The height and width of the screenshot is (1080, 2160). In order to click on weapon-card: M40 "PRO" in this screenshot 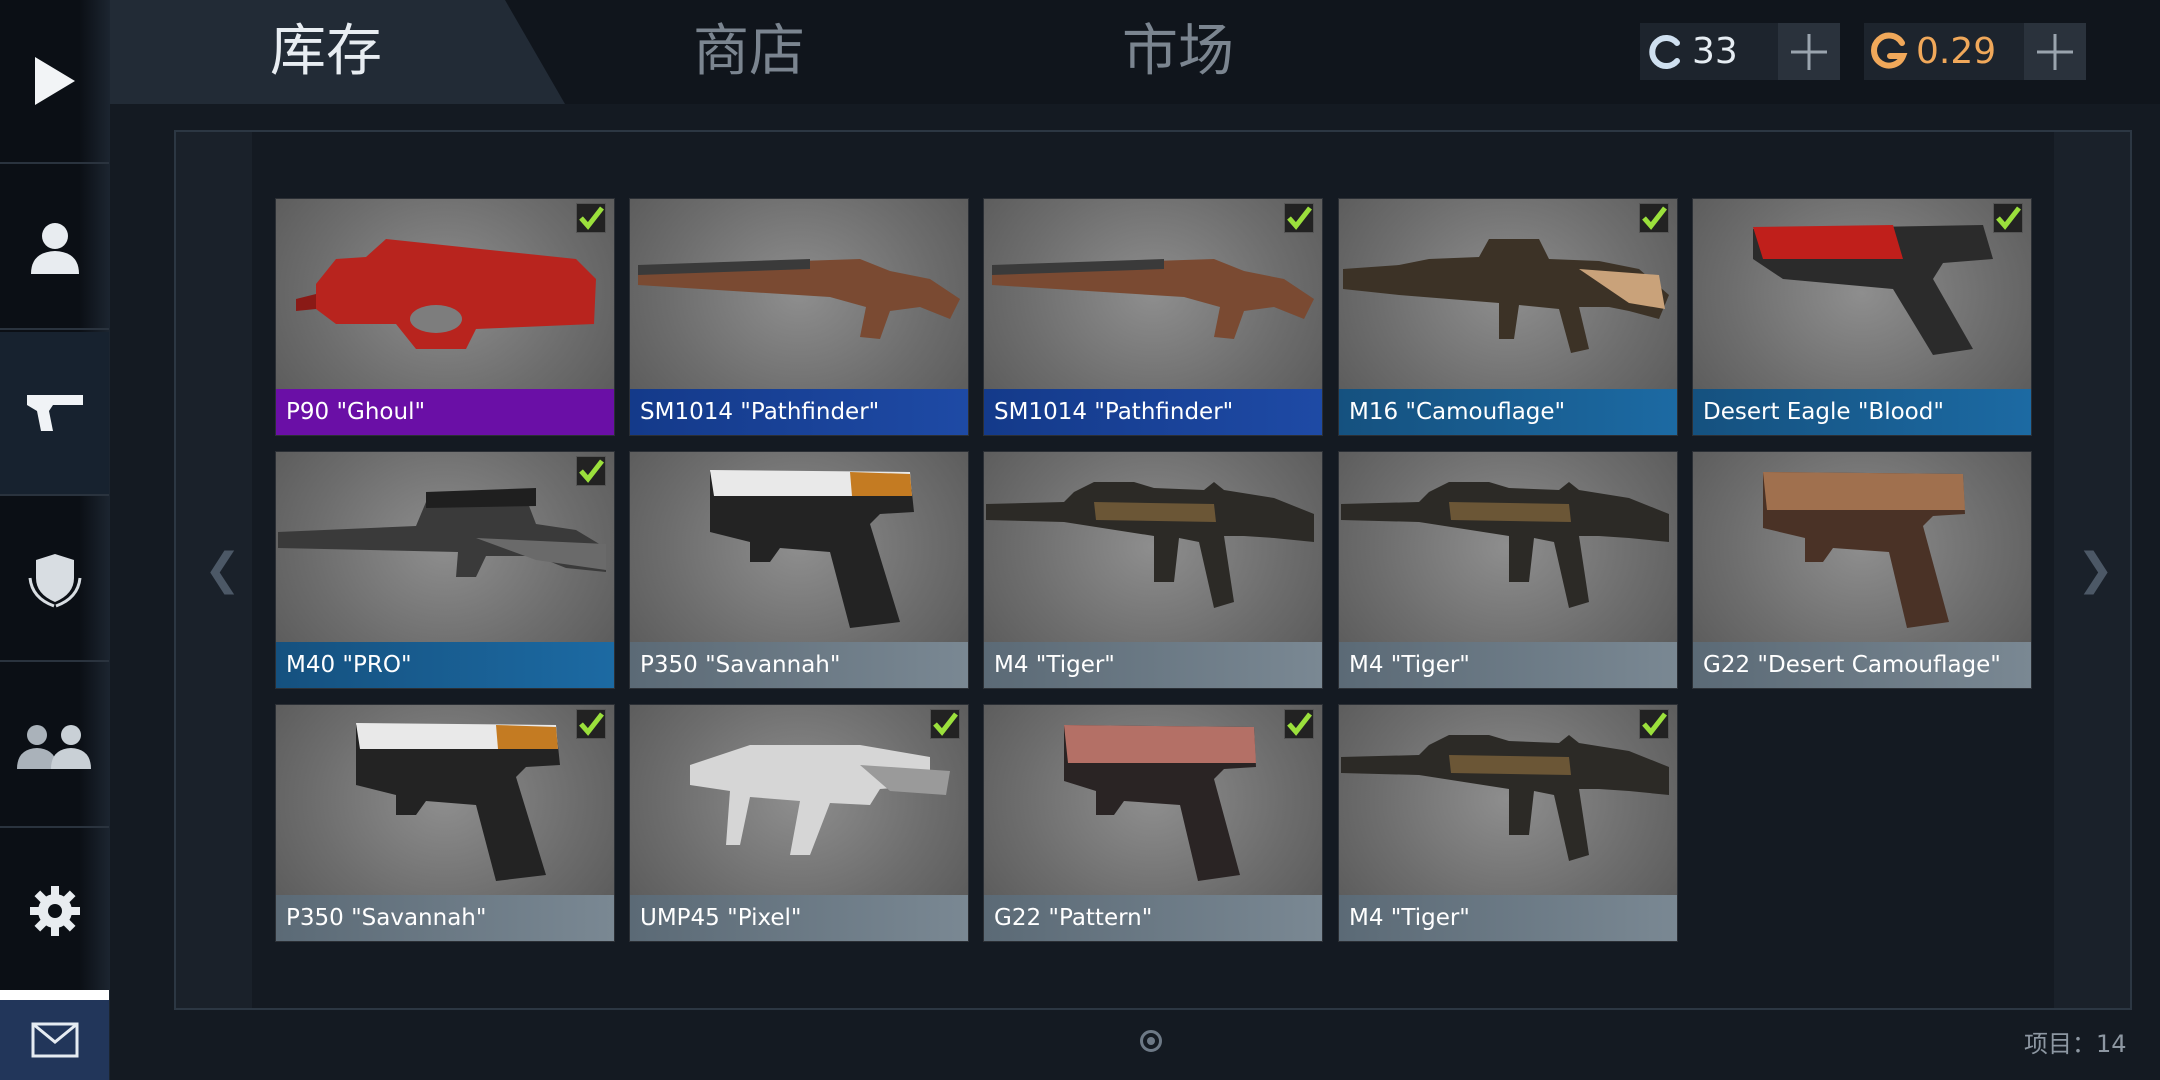, I will do `click(445, 570)`.